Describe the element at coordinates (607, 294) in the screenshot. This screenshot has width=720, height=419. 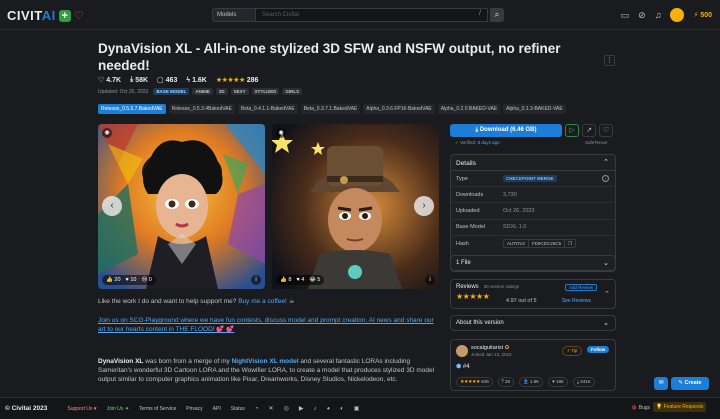
I see `chevron-up-icon: ⌃` at that location.